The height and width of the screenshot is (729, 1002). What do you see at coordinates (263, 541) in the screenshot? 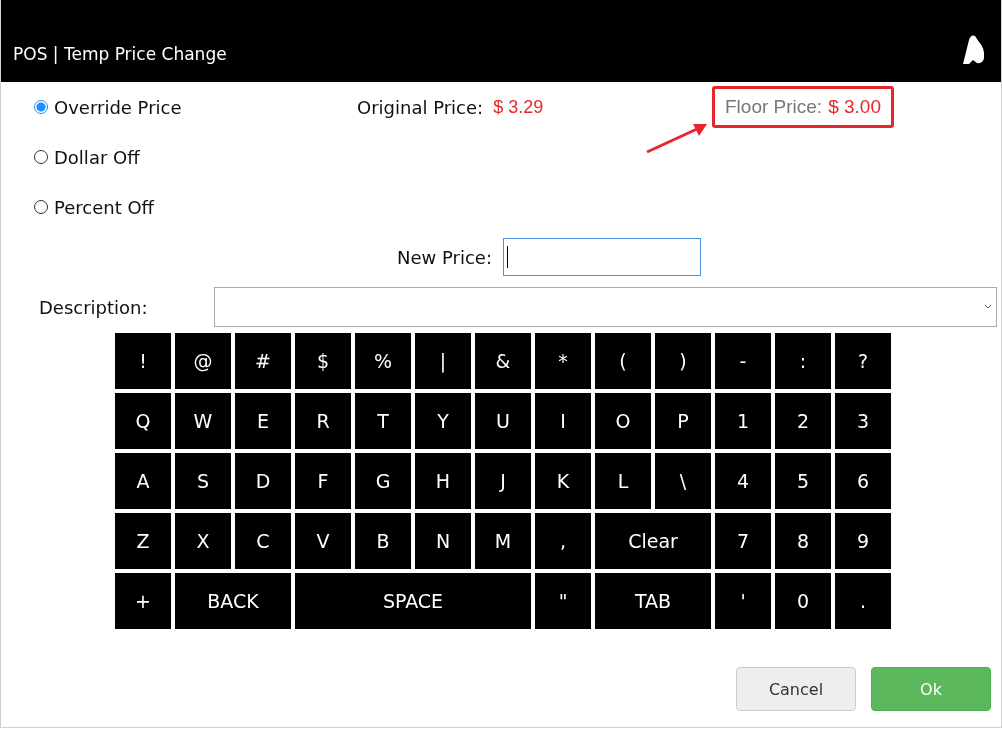
I see `keyboard-key: C` at bounding box center [263, 541].